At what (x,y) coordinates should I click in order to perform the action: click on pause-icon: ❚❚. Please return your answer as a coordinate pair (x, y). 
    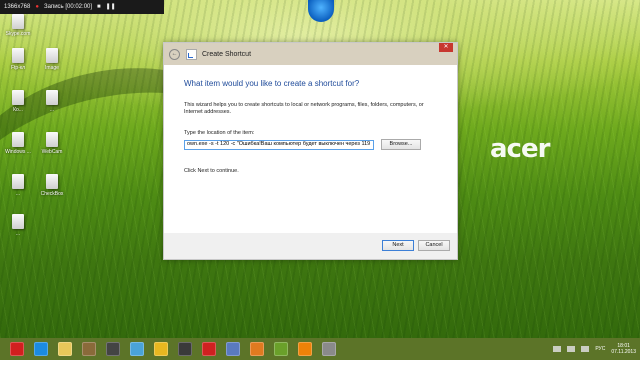
    Looking at the image, I should click on (111, 7).